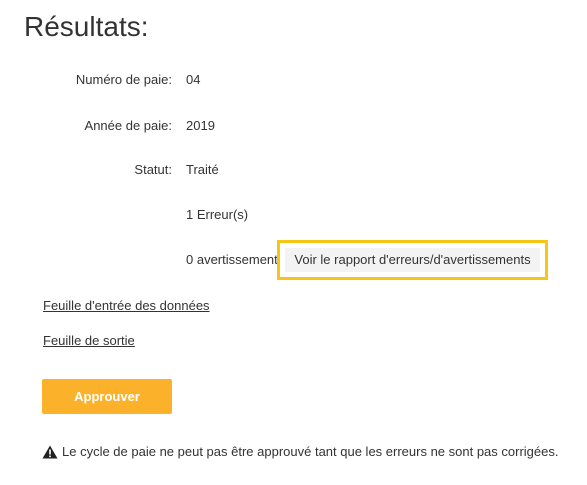 This screenshot has height=485, width=587. What do you see at coordinates (200, 125) in the screenshot?
I see `pay-year-value: 2019` at bounding box center [200, 125].